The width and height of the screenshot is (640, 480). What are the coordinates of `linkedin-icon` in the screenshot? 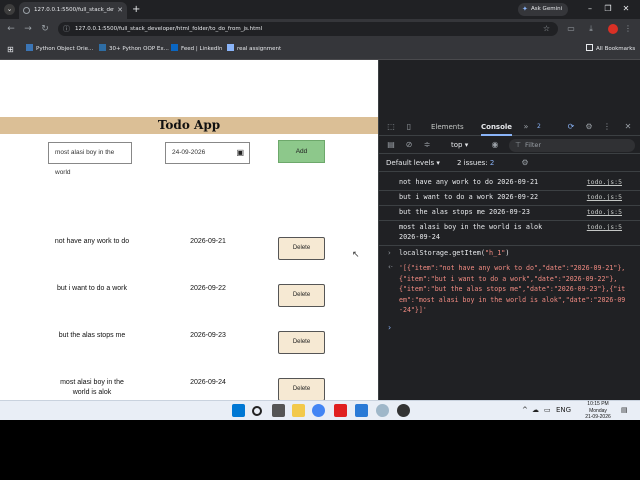 It's located at (174, 47).